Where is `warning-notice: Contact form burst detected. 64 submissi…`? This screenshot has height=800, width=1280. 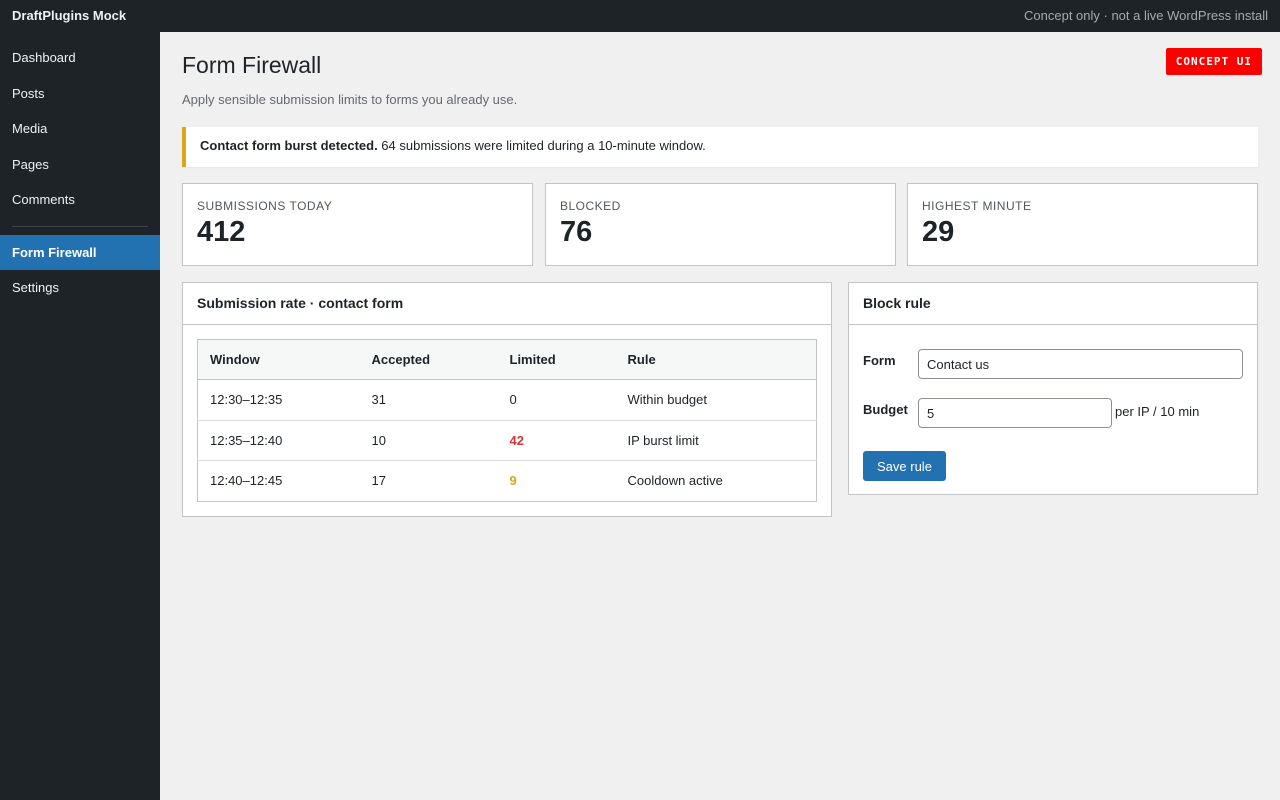
warning-notice: Contact form burst detected. 64 submissi… is located at coordinates (720, 147).